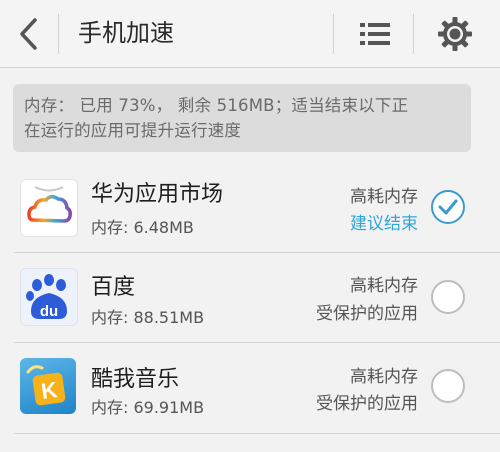 The width and height of the screenshot is (500, 452). Describe the element at coordinates (48, 386) in the screenshot. I see `kuwo-music-icon: K` at that location.